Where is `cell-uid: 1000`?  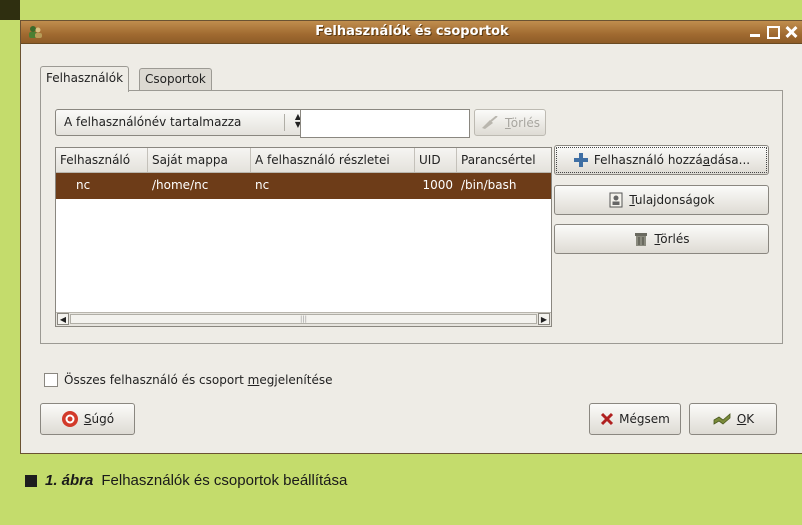 cell-uid: 1000 is located at coordinates (437, 185).